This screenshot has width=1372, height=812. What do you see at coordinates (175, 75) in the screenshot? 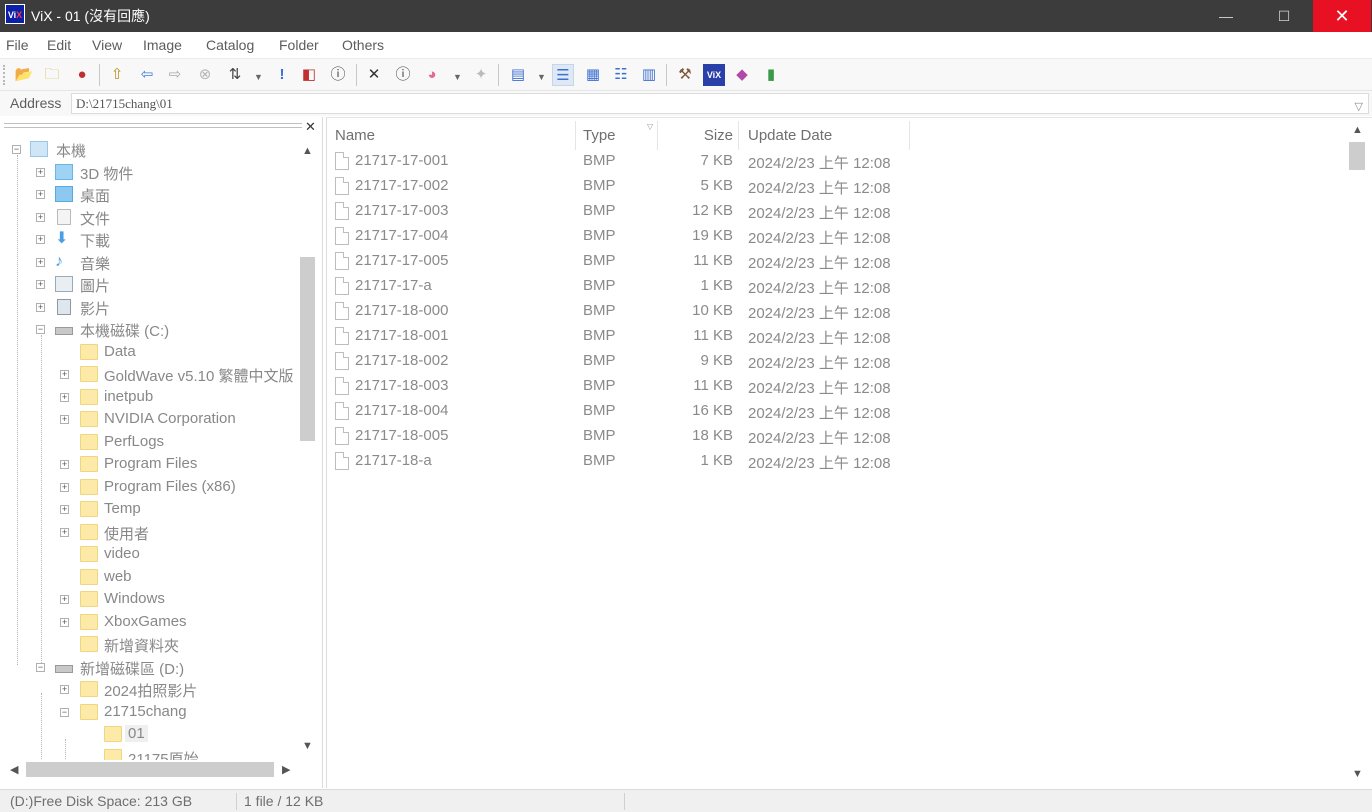
I see `forward-icon: ⇨` at bounding box center [175, 75].